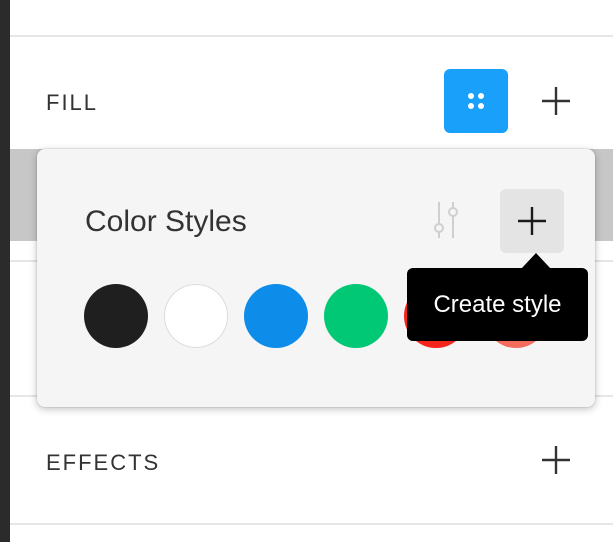 The image size is (613, 542). What do you see at coordinates (497, 304) in the screenshot?
I see `create-style-tooltip: Create style` at bounding box center [497, 304].